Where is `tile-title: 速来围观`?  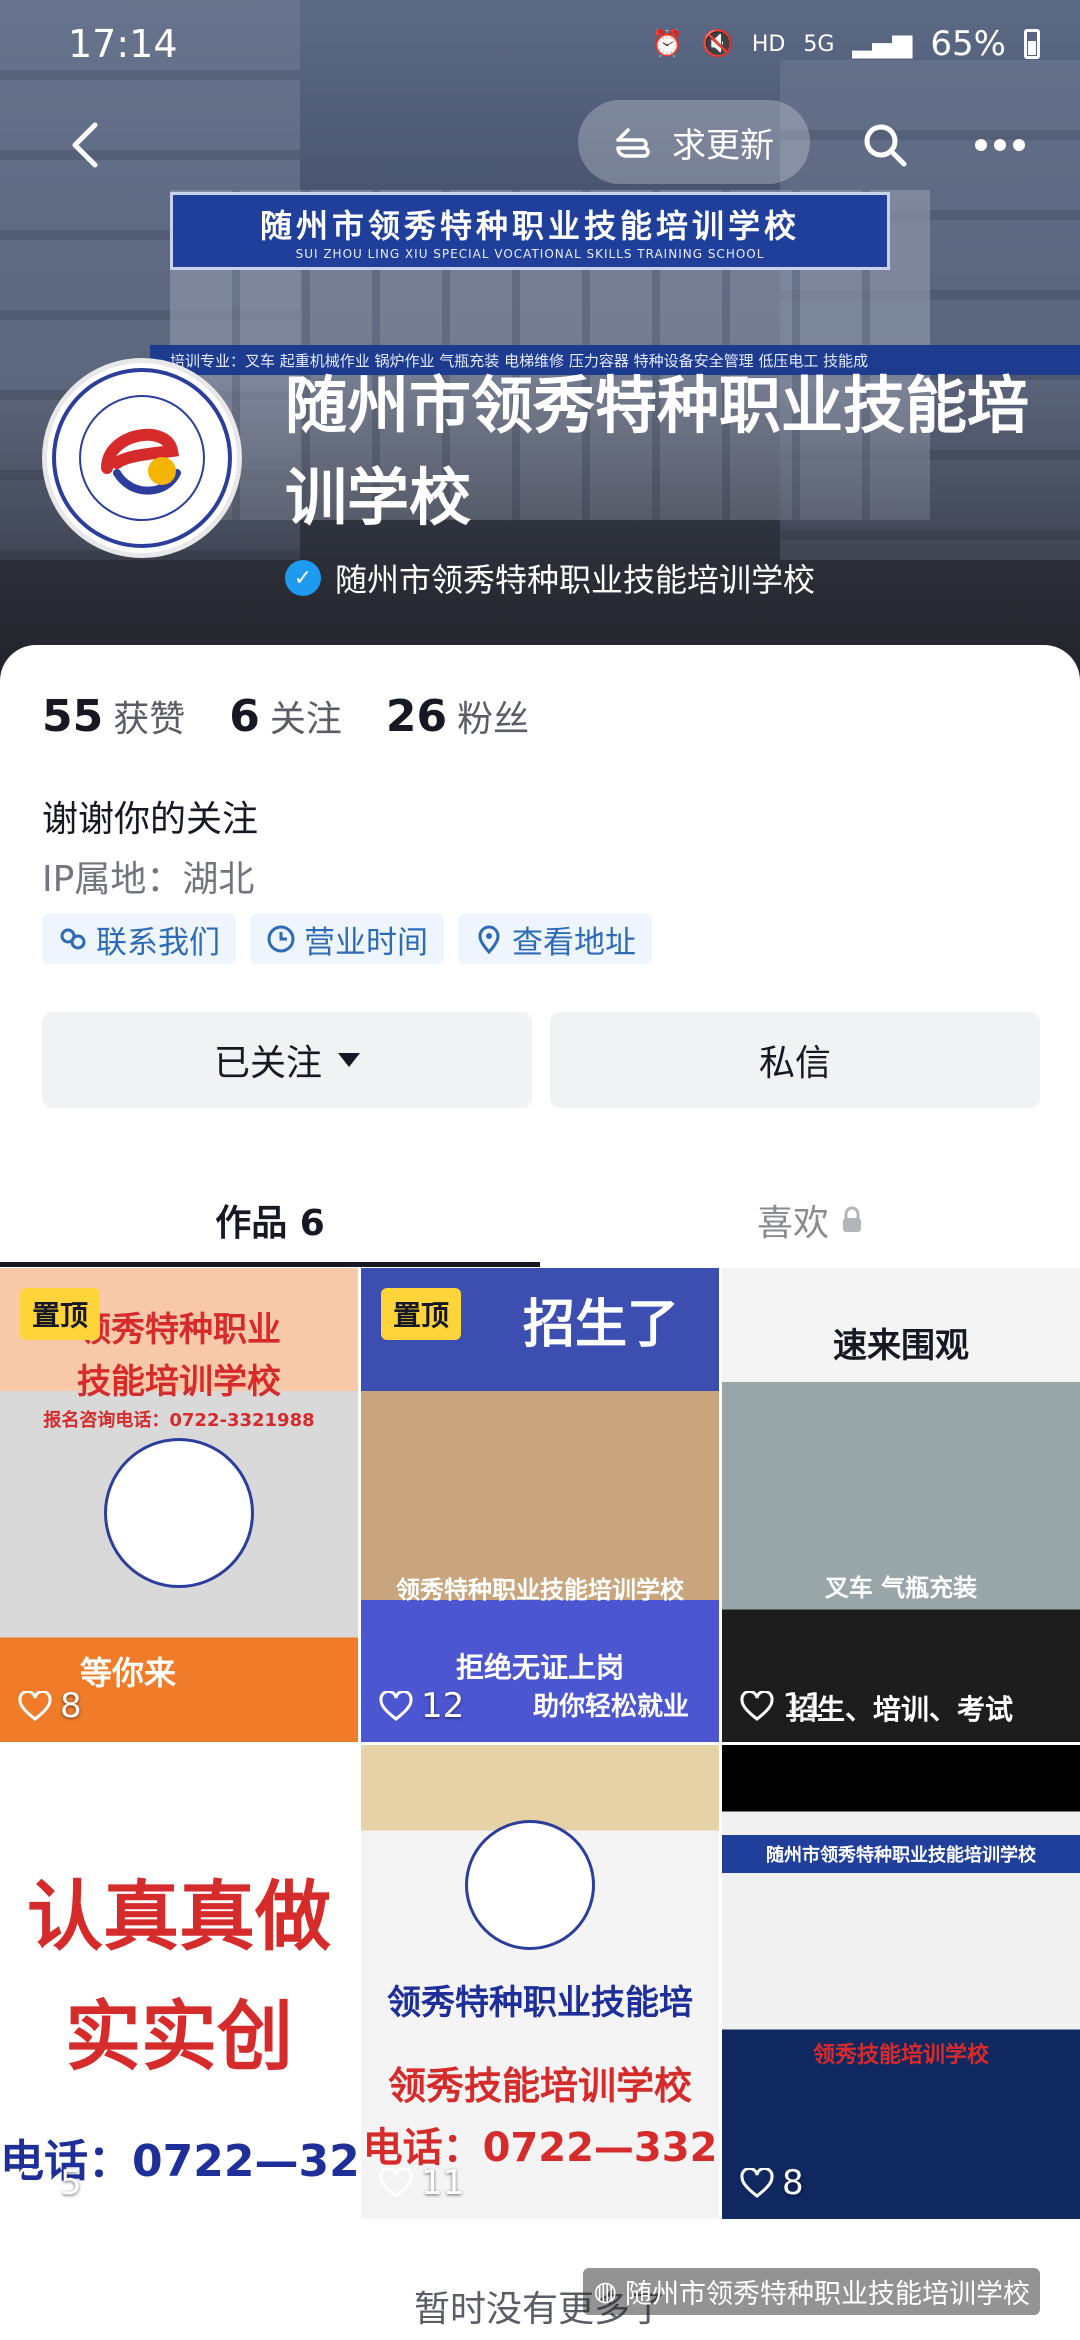 tile-title: 速来围观 is located at coordinates (901, 1346).